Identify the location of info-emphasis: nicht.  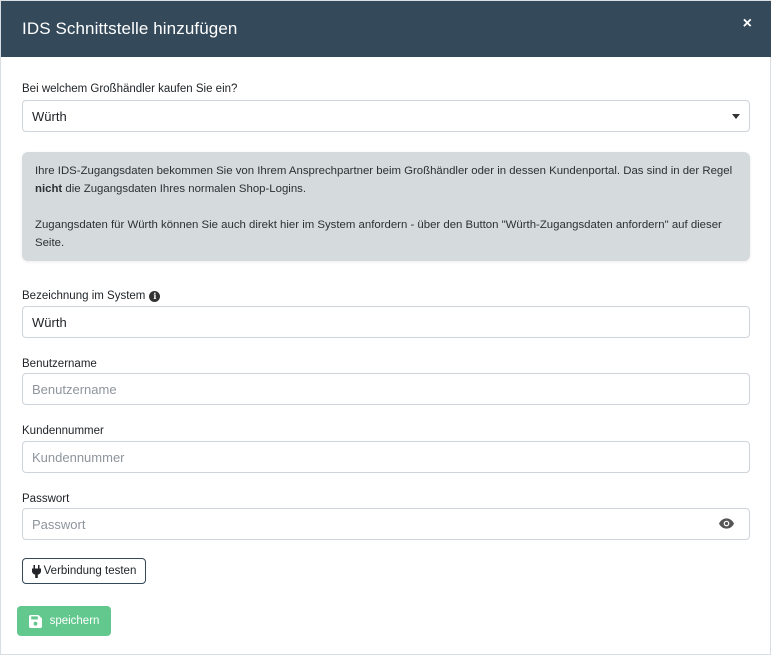
(49, 189).